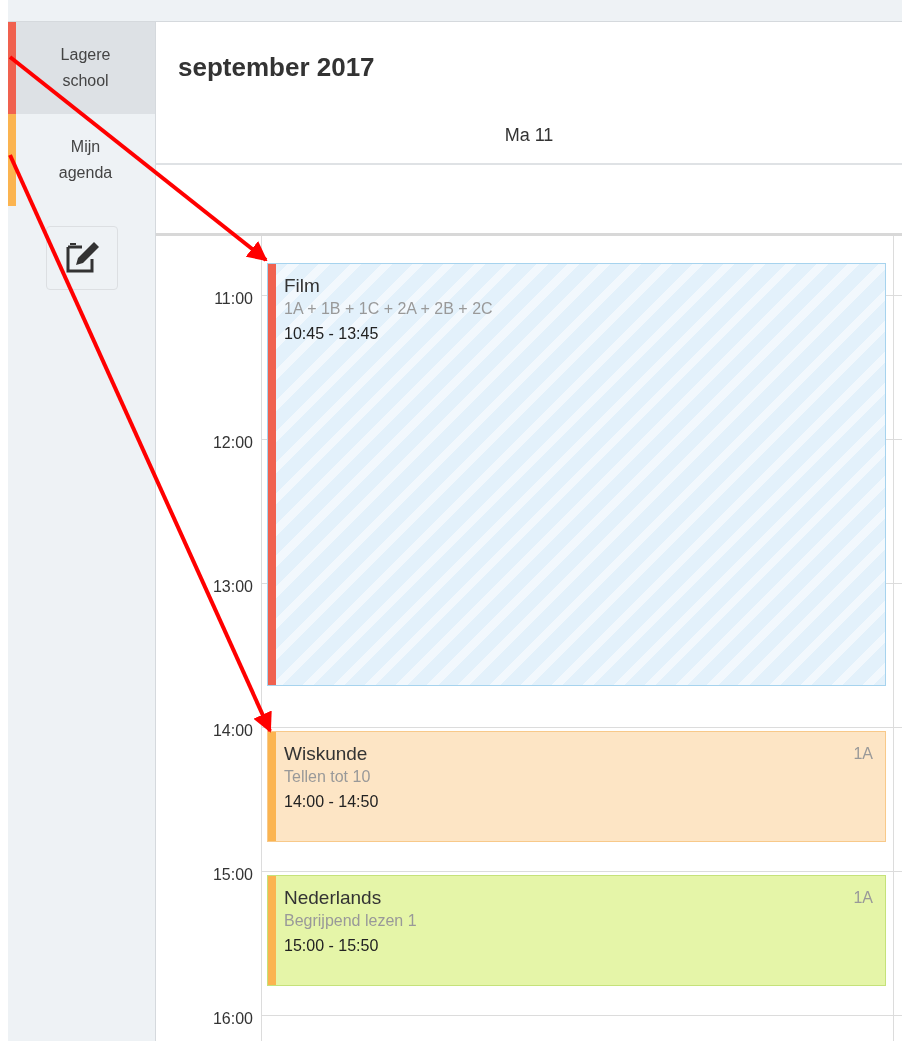 Image resolution: width=902 pixels, height=1041 pixels. What do you see at coordinates (326, 754) in the screenshot?
I see `event-title: Wiskunde` at bounding box center [326, 754].